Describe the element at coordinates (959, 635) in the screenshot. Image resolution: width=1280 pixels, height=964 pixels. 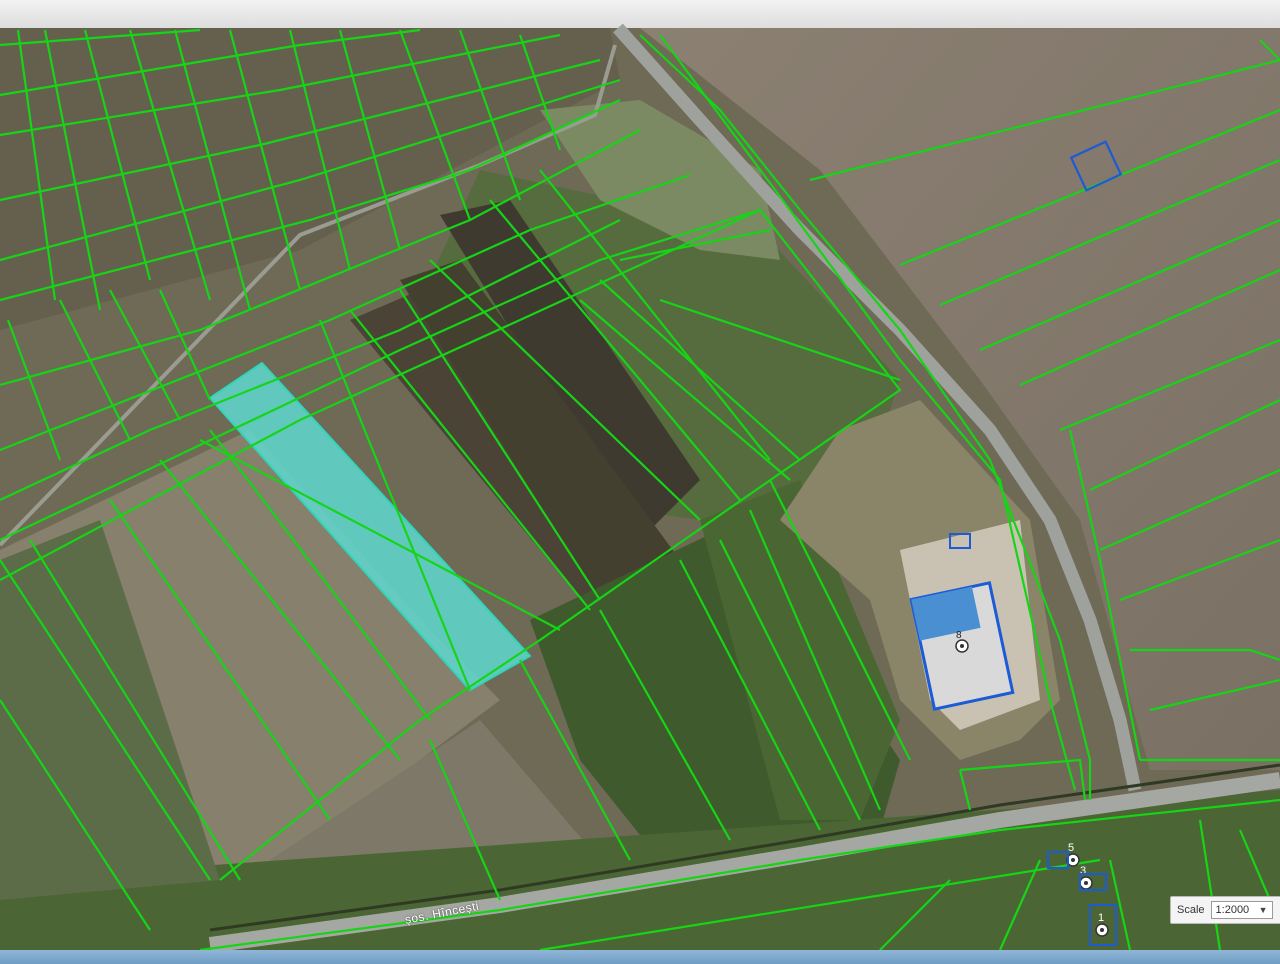
I see `parcel-number-8: 8` at that location.